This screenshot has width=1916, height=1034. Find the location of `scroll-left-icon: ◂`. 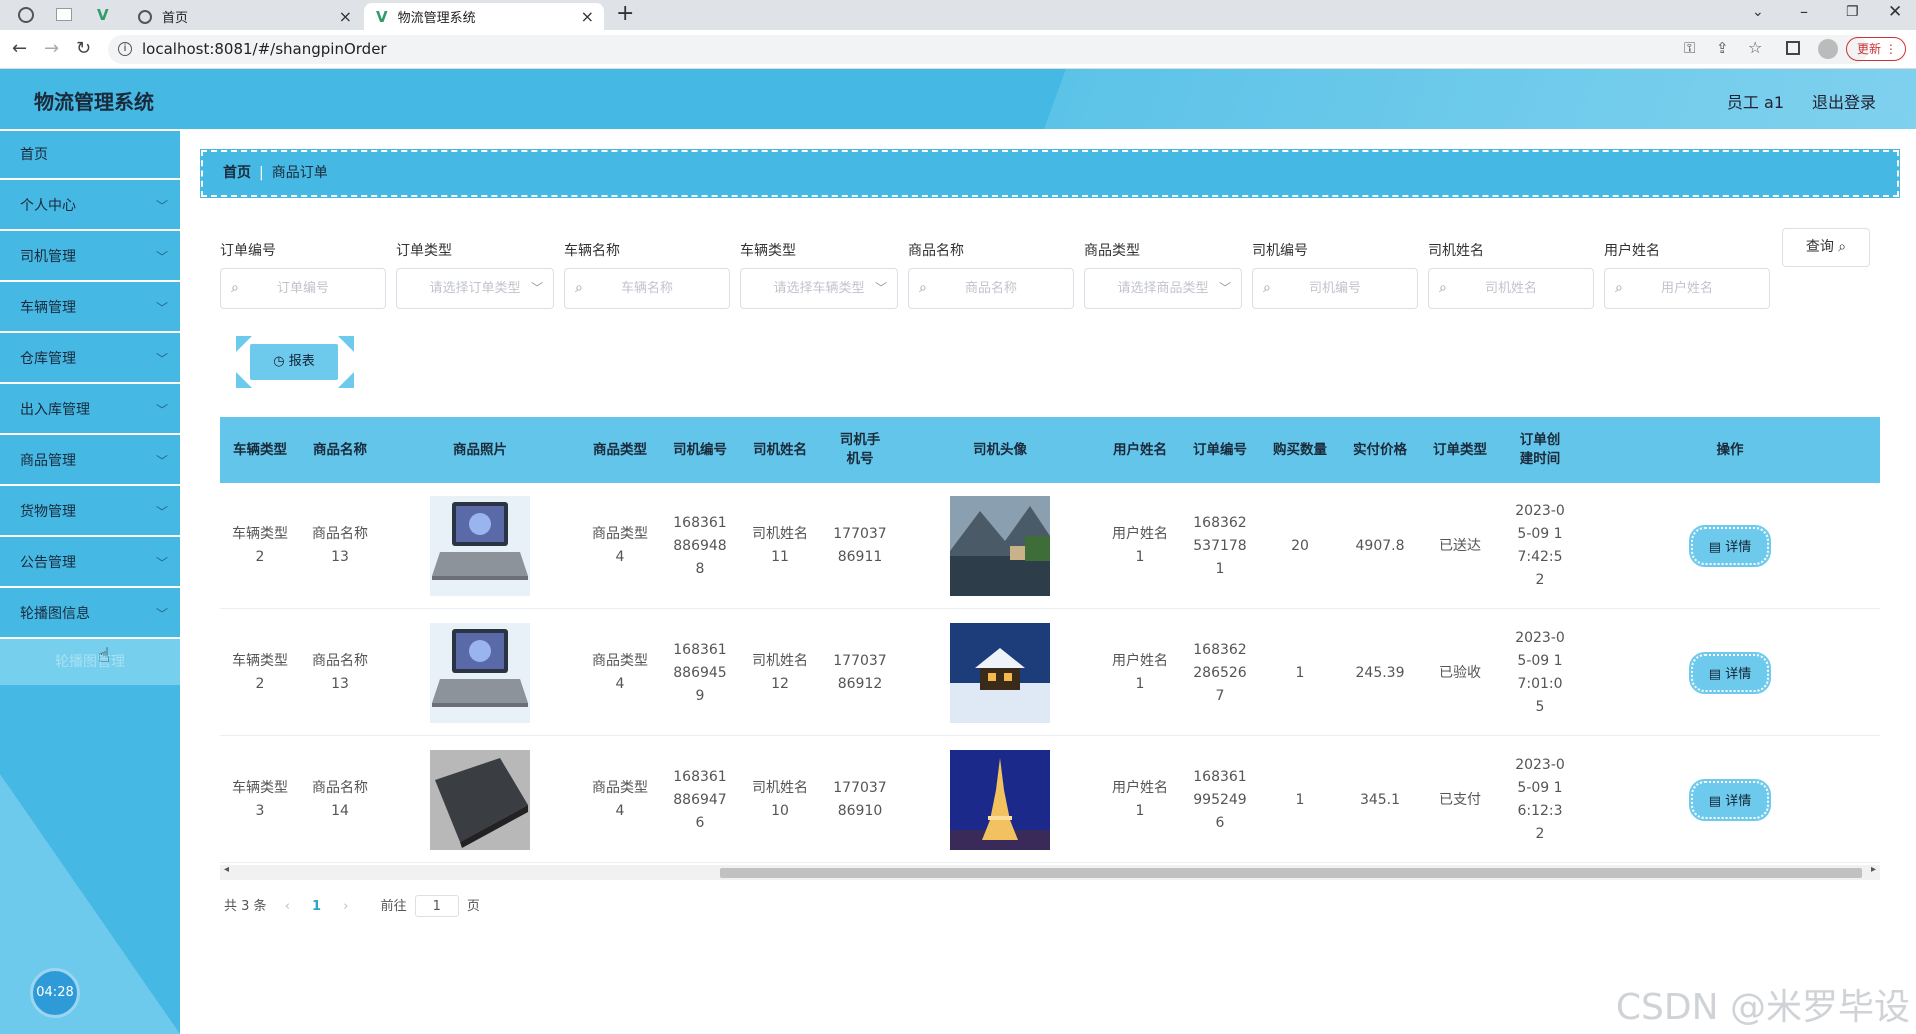

scroll-left-icon: ◂ is located at coordinates (226, 869).